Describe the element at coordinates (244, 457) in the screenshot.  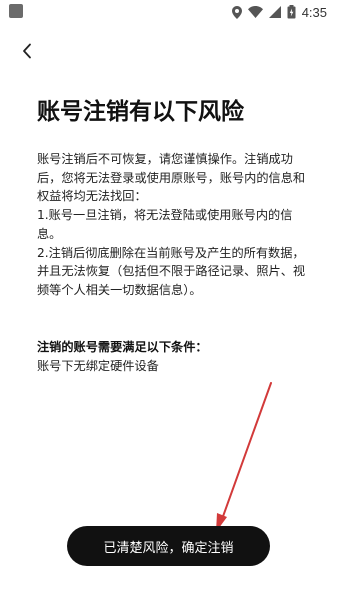
I see `annotation-arrow-icon` at that location.